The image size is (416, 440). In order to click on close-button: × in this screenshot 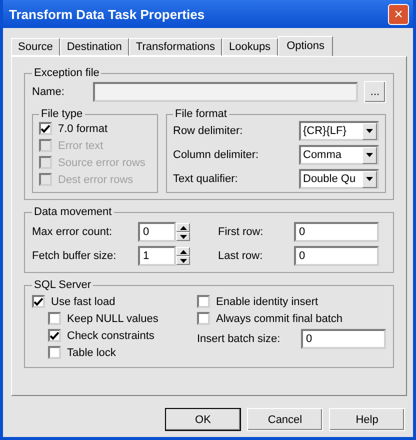, I will do `click(398, 14)`.